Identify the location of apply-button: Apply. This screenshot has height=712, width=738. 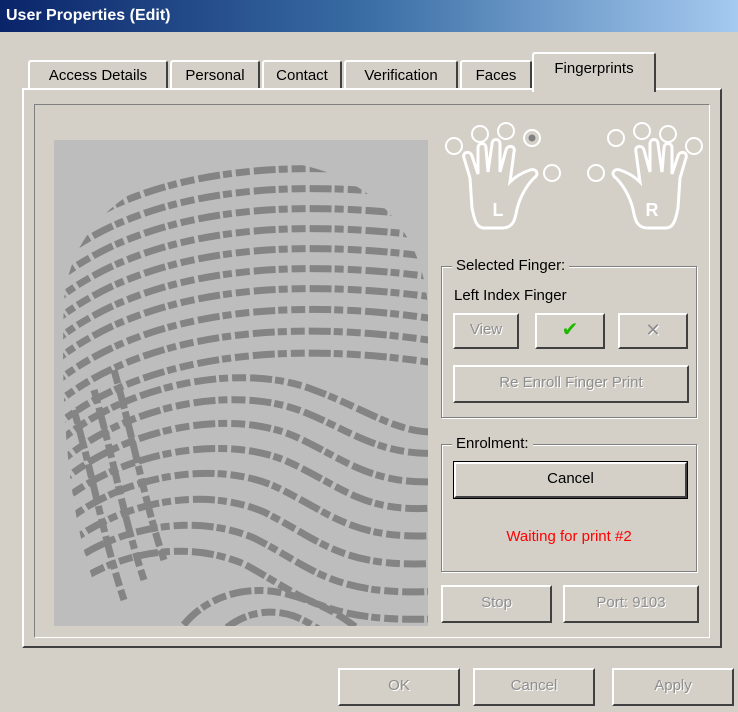
(673, 687).